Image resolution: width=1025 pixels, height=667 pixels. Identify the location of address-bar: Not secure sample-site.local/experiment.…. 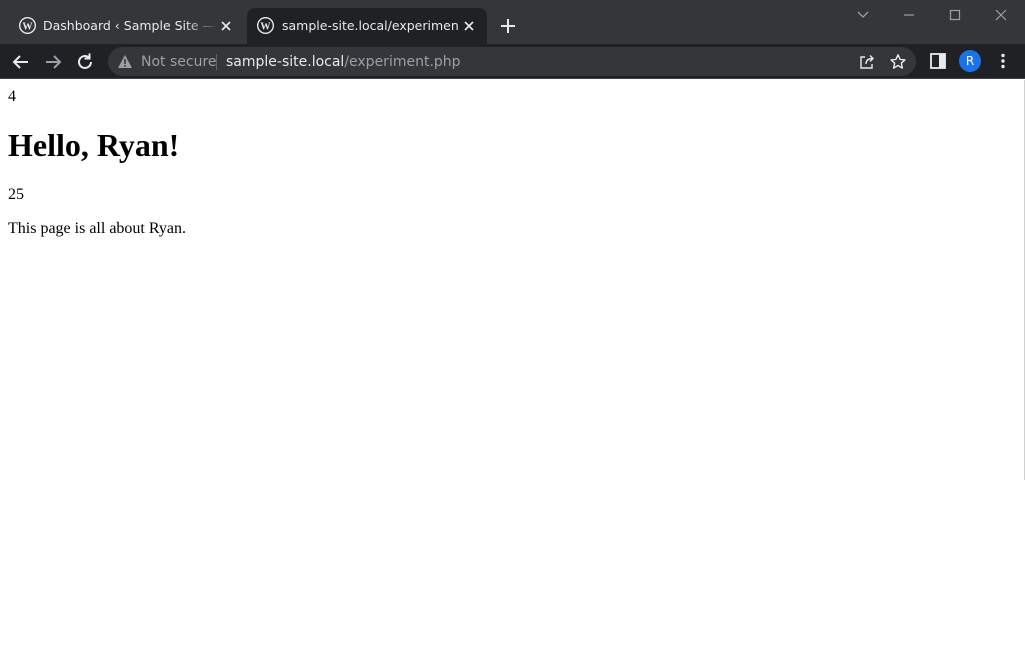
(512, 61).